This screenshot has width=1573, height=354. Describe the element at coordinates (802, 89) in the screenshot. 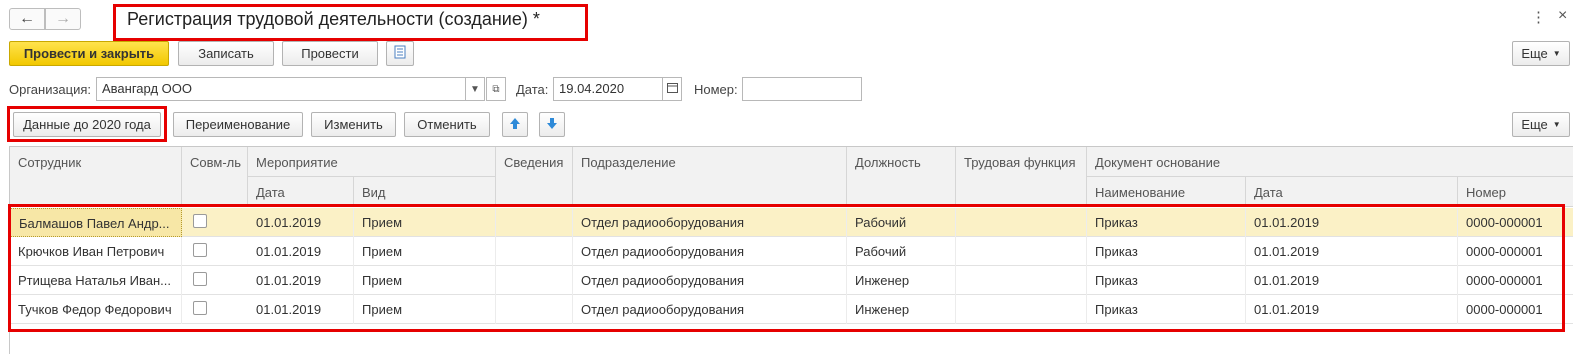

I see `number-field` at that location.